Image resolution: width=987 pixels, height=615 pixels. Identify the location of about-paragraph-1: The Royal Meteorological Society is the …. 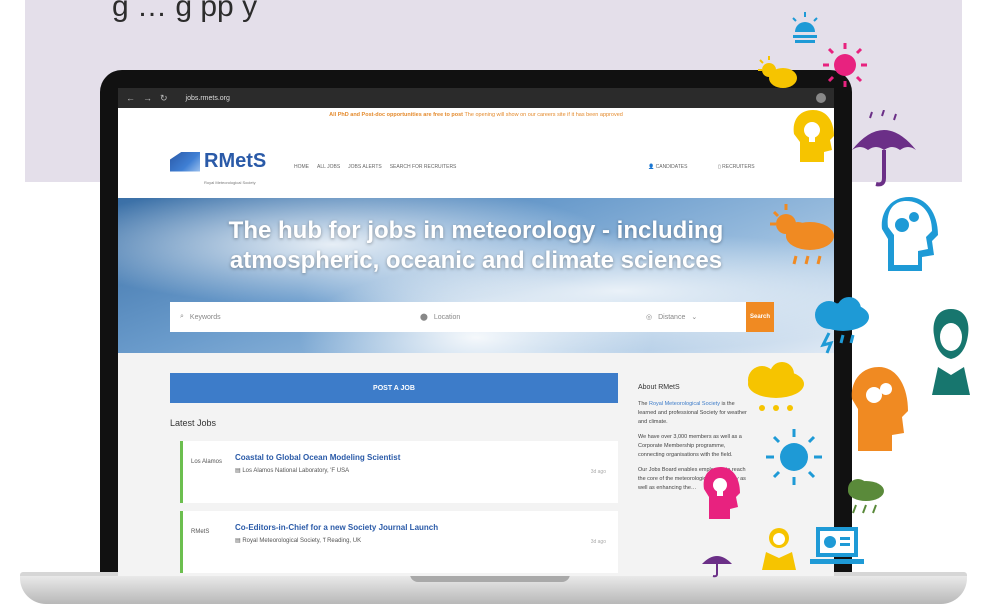
(693, 413).